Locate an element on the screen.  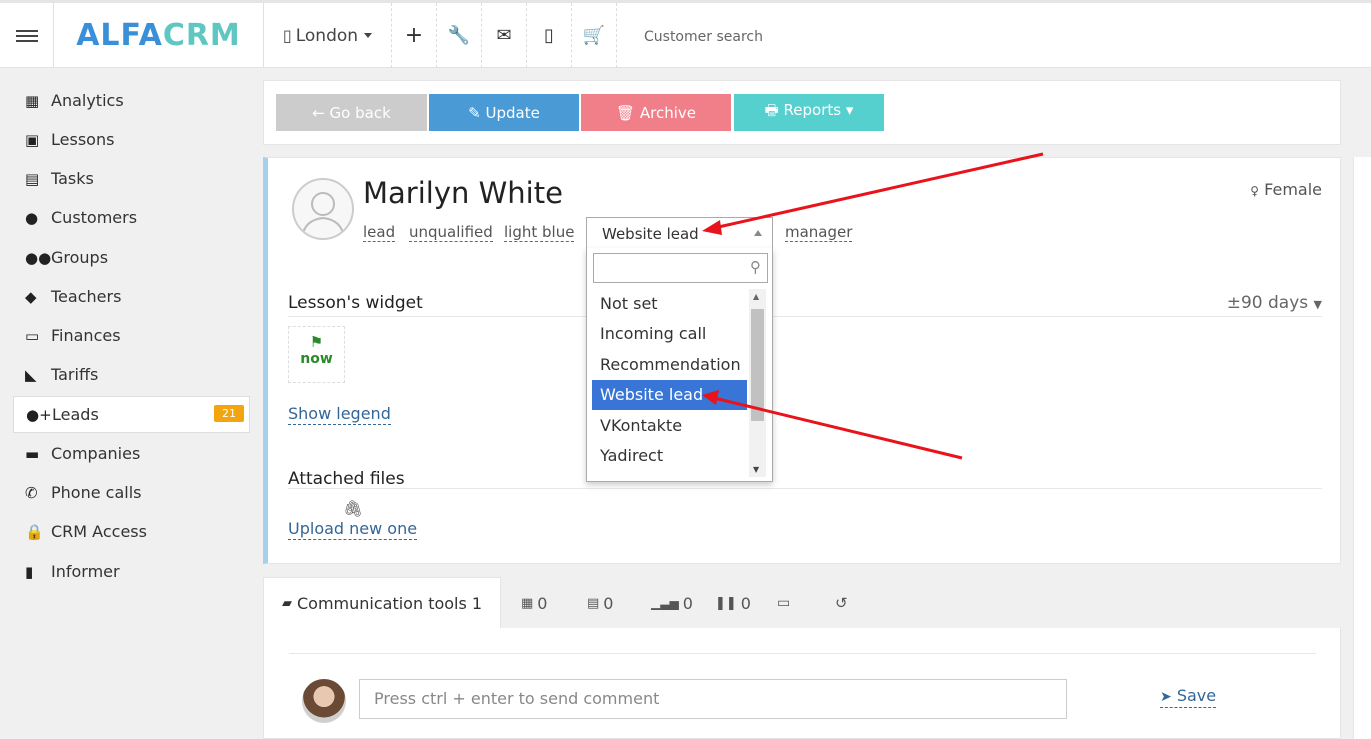
avatar is located at coordinates (323, 209).